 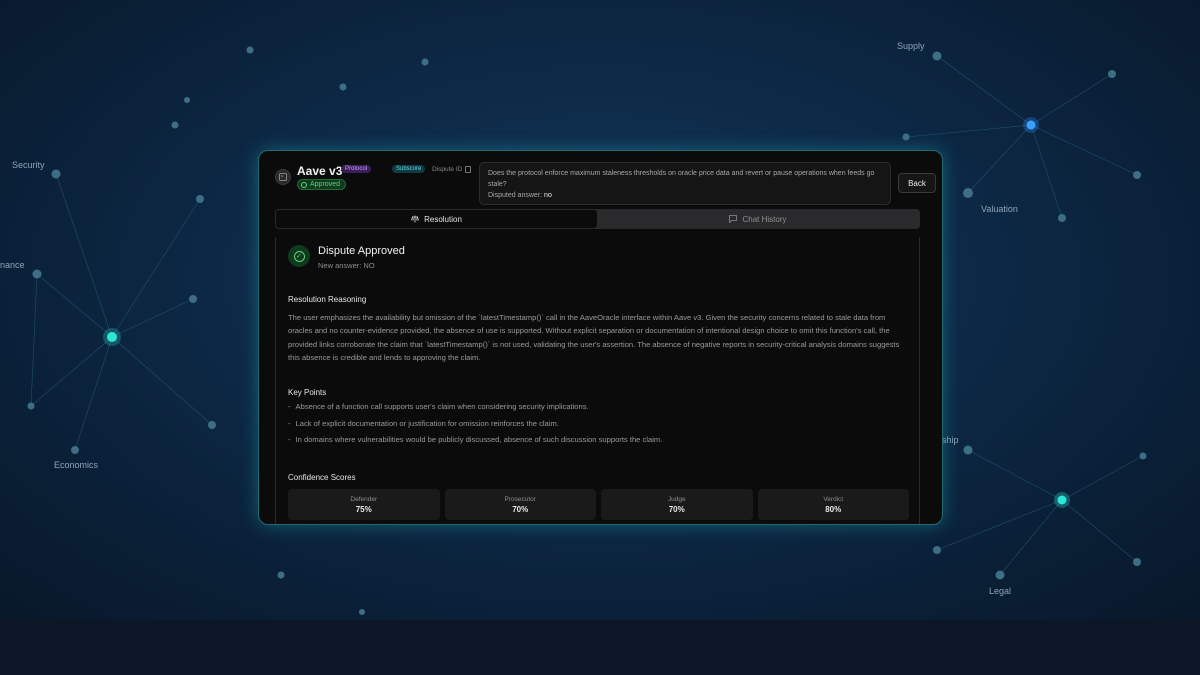 What do you see at coordinates (520, 499) in the screenshot?
I see `score-label: Prosecutor` at bounding box center [520, 499].